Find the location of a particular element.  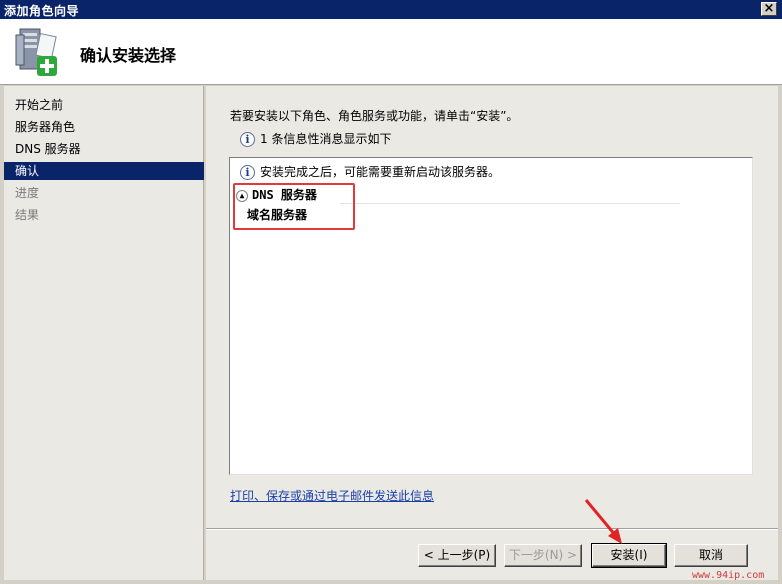

server-add-icon is located at coordinates (36, 52).